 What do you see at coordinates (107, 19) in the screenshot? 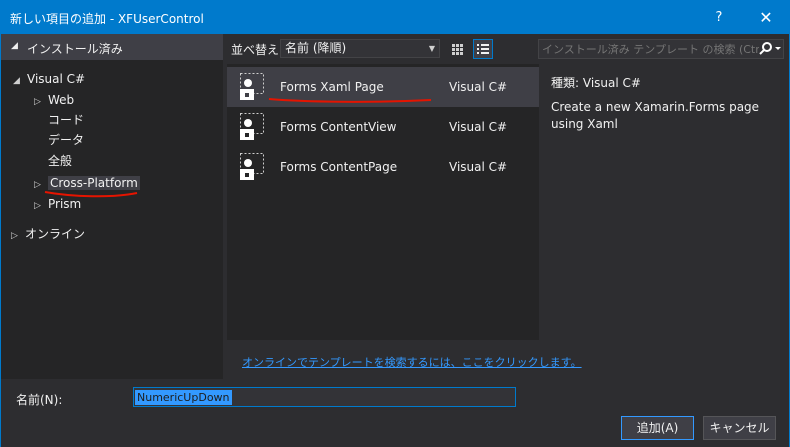
I see `window-title: 新しい項目の追加 - XFUserControl` at bounding box center [107, 19].